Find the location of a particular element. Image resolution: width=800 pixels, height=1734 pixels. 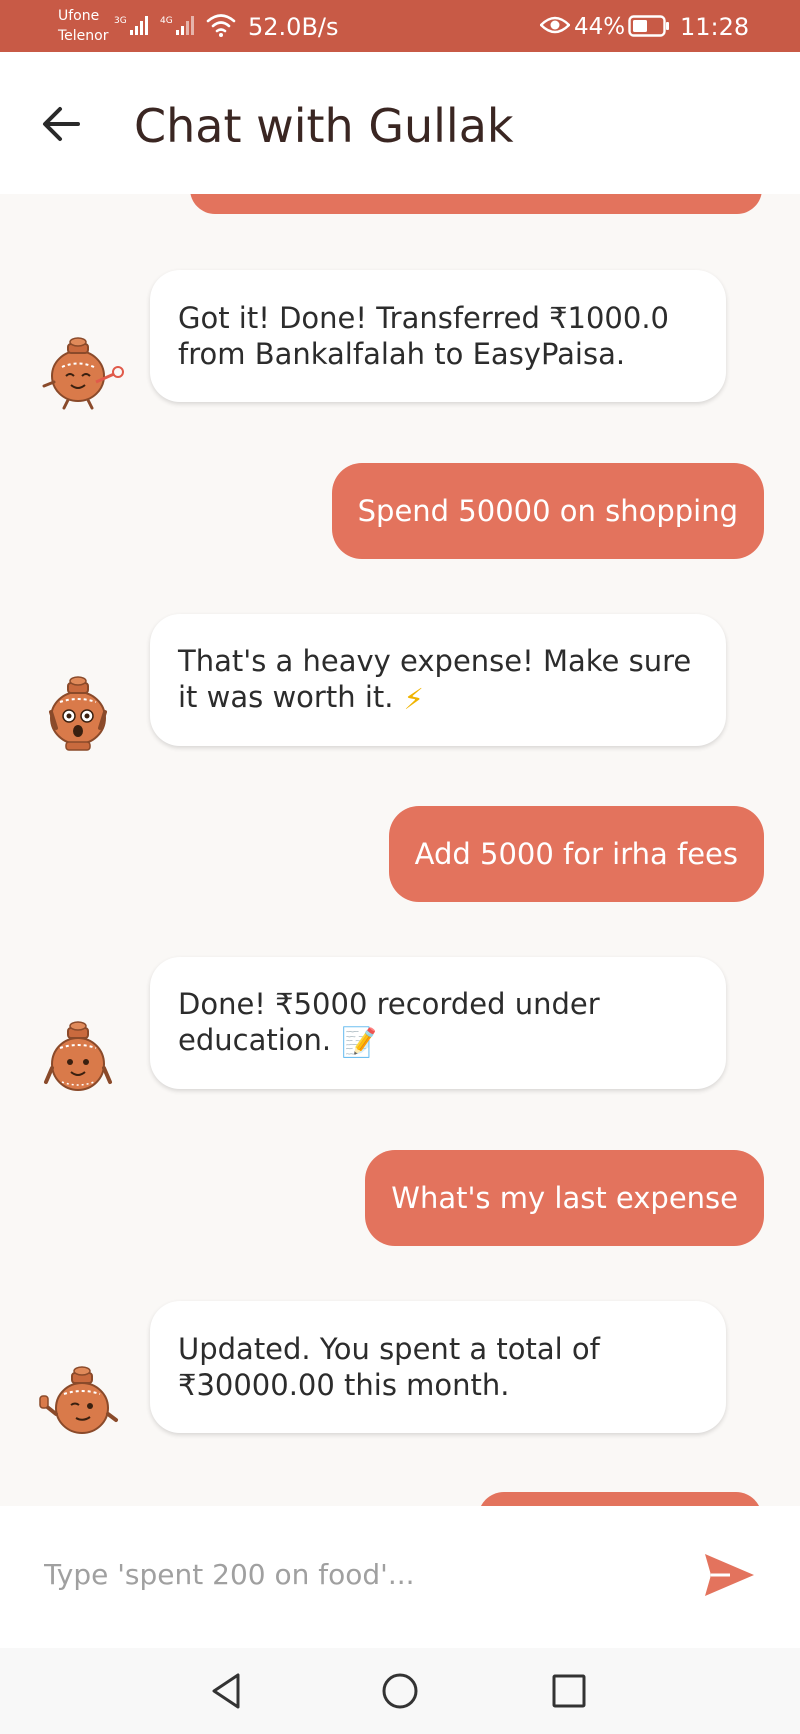

gullak-shocked-icon is located at coordinates (78, 713).